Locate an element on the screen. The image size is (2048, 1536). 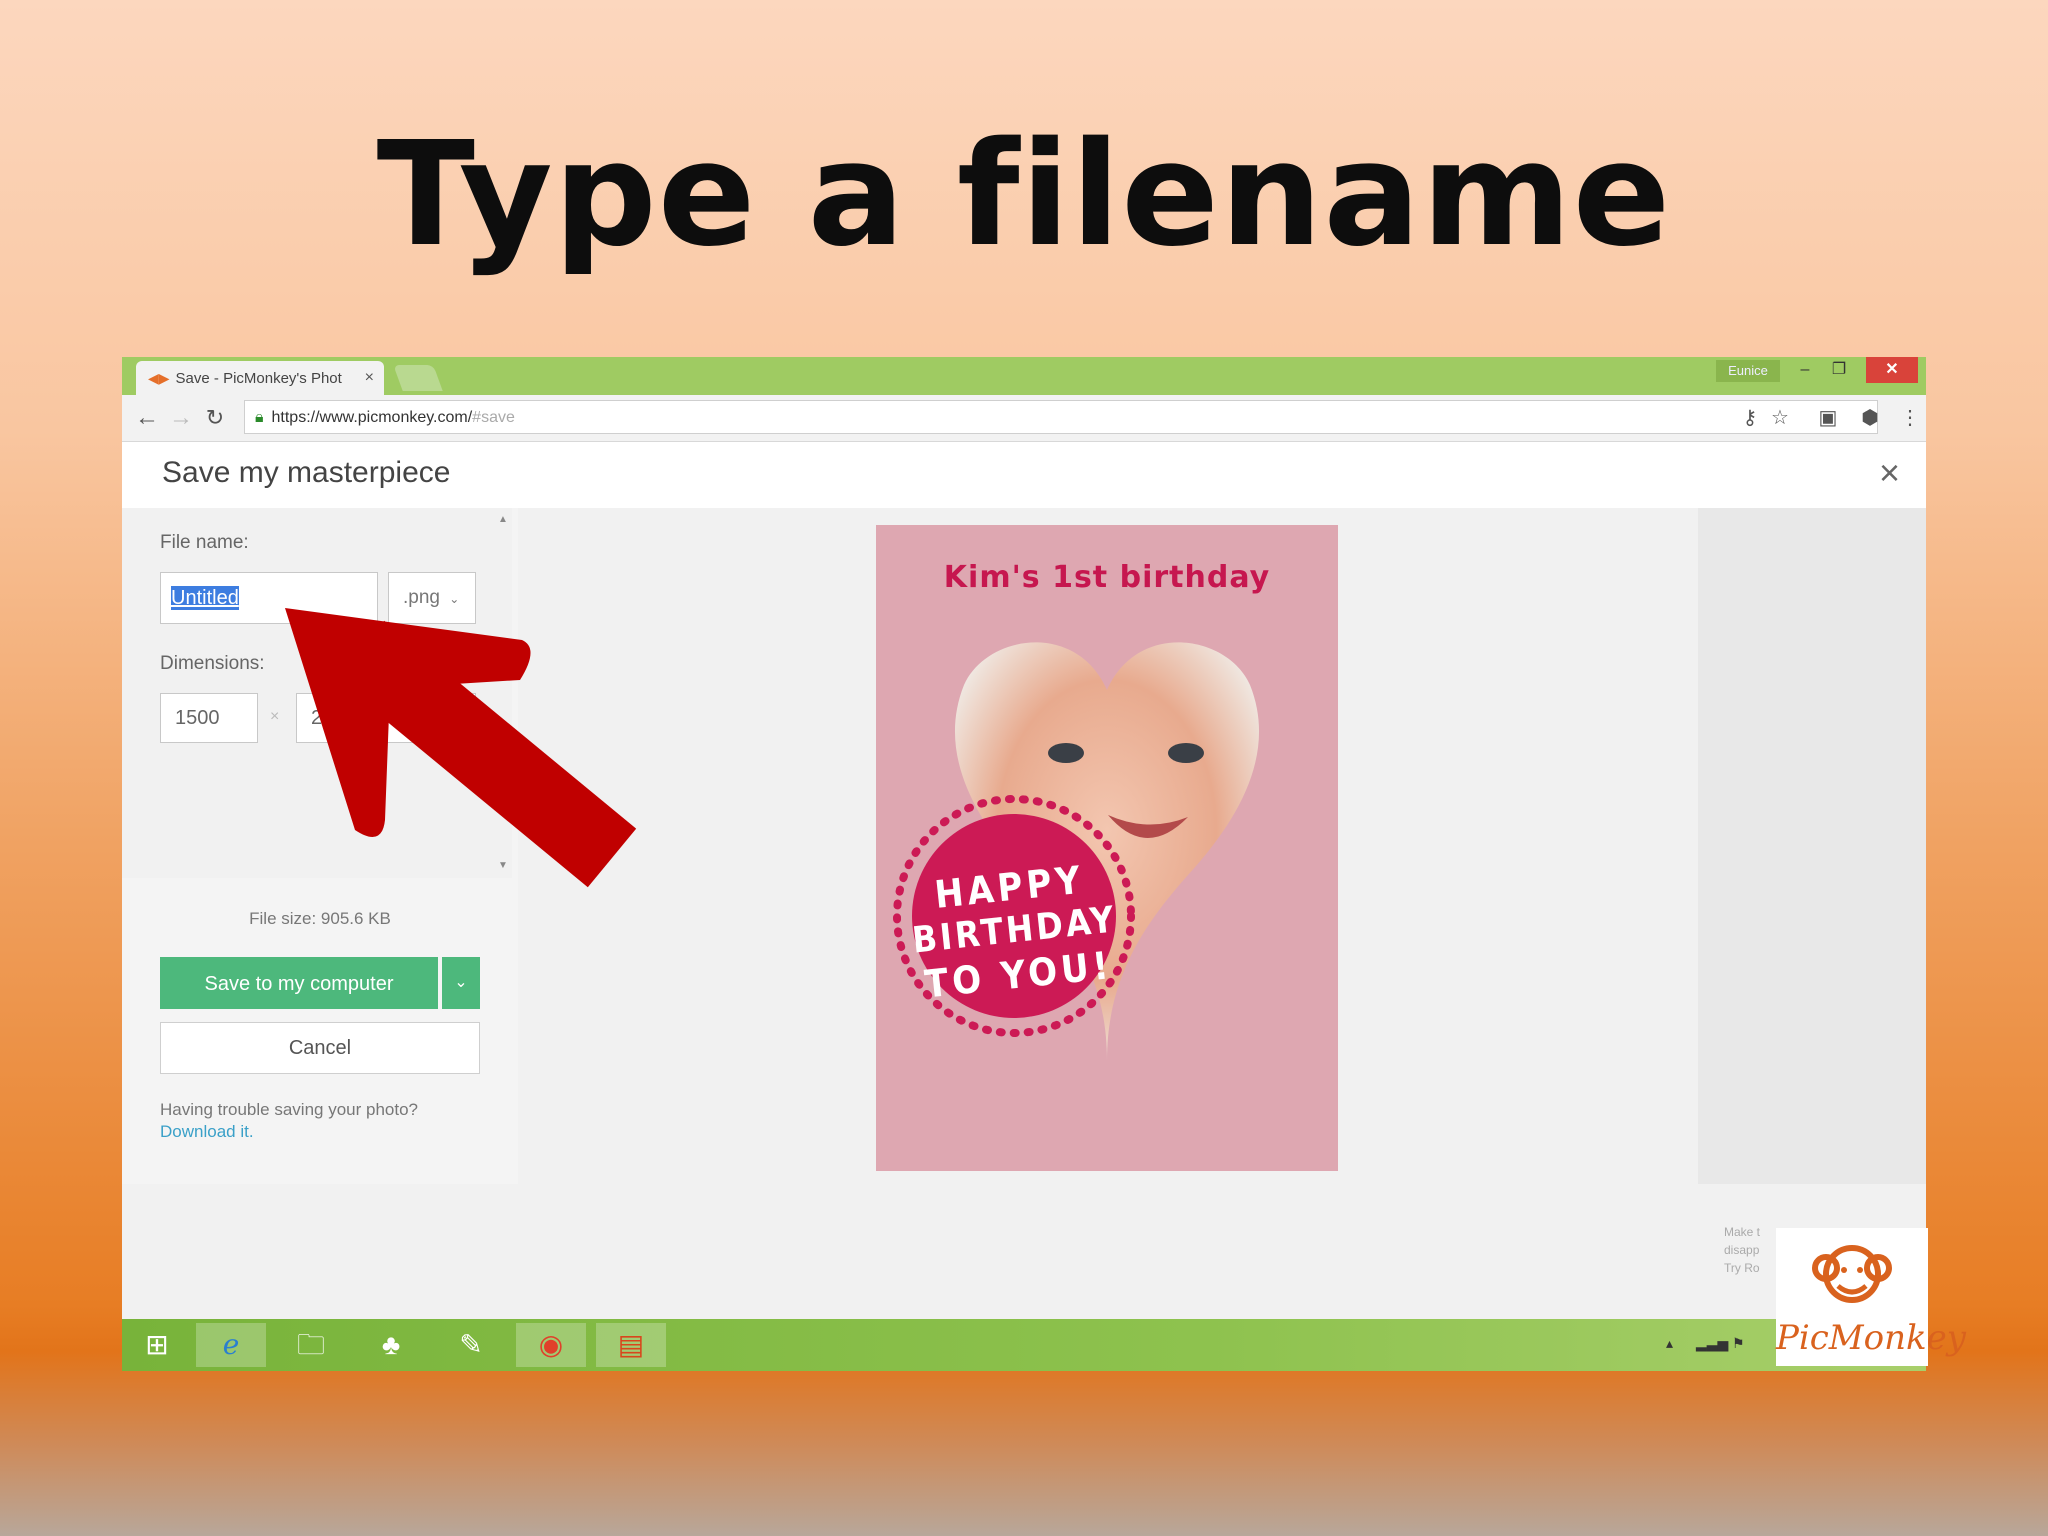
download-link: Download it. is located at coordinates (207, 1132).